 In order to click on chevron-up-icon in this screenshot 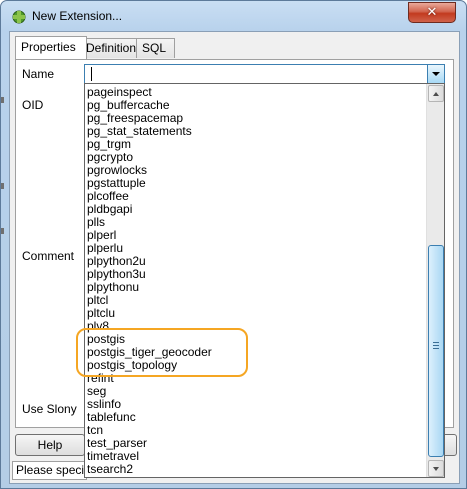, I will do `click(436, 93)`.